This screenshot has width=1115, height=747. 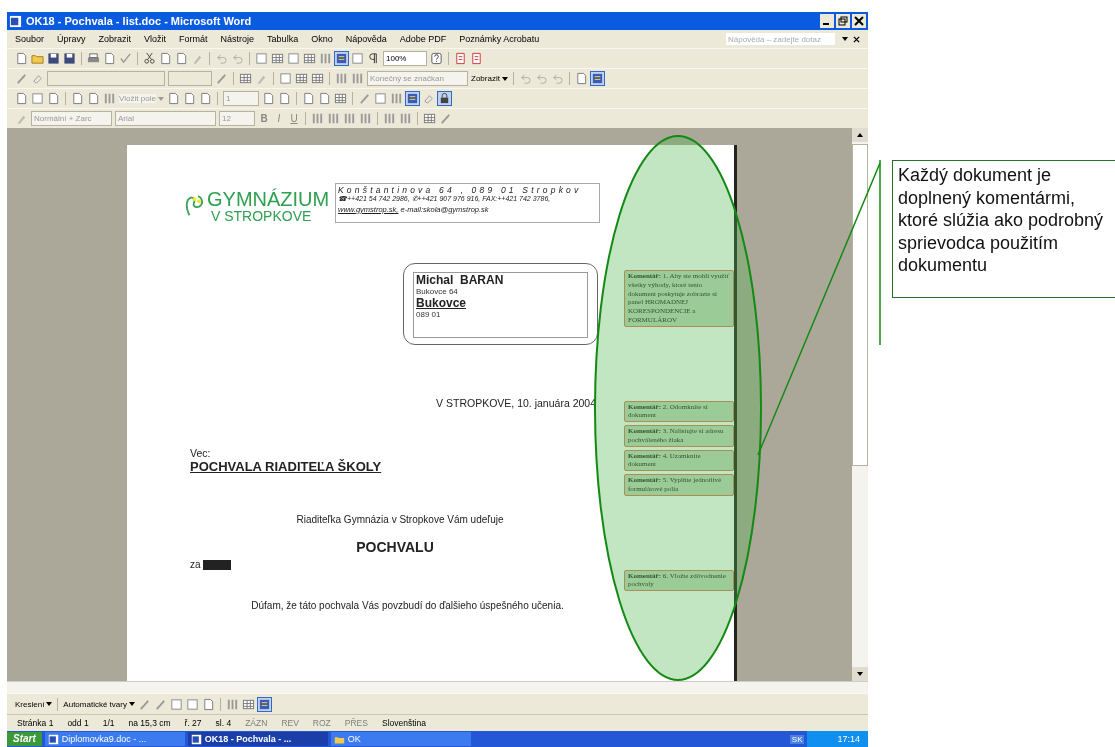 I want to click on menu-item: Adobe PDF, so click(x=423, y=39).